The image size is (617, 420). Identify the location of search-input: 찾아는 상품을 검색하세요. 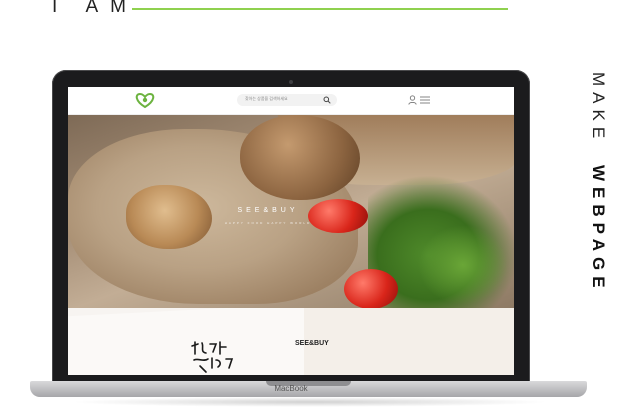
(287, 100).